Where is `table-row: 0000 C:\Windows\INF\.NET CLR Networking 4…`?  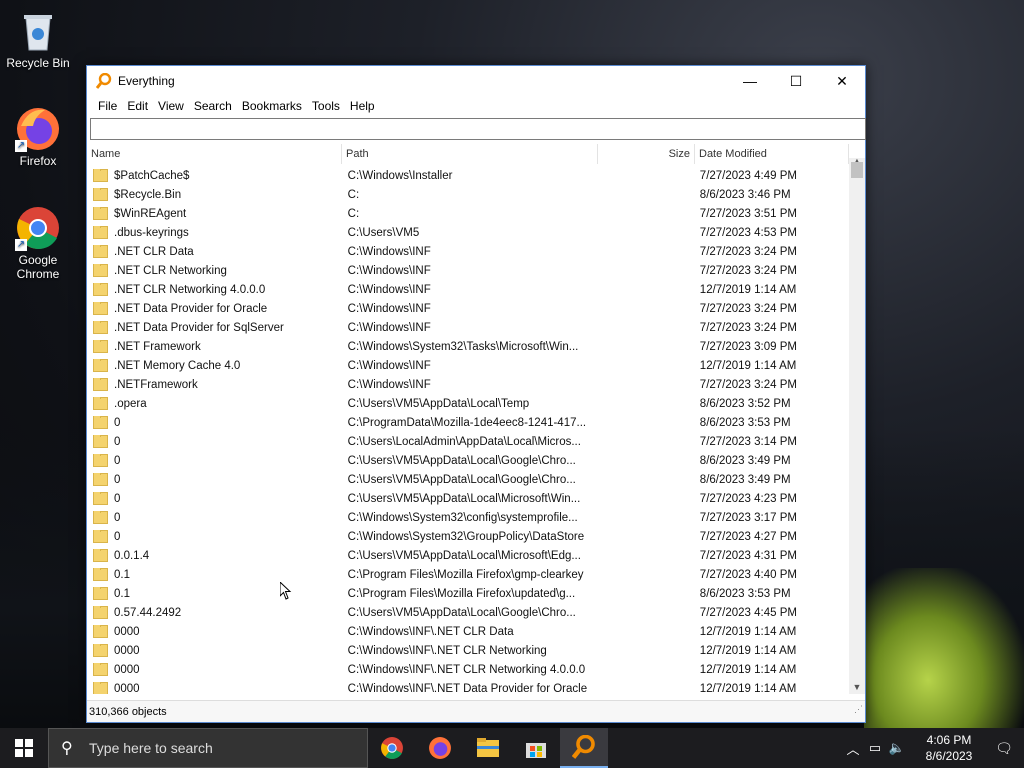
table-row: 0000 C:\Windows\INF\.NET CLR Networking 4… is located at coordinates (468, 669).